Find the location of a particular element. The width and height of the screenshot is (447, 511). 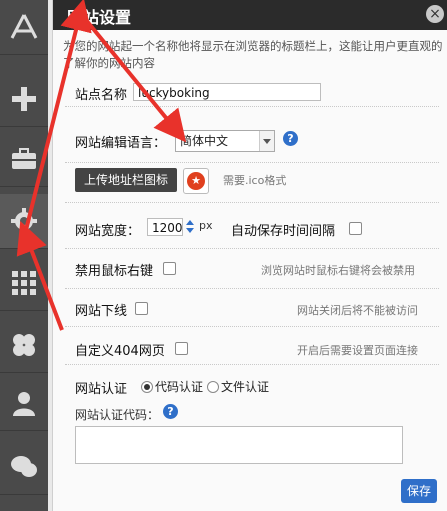

offline-checkbox is located at coordinates (141, 308).